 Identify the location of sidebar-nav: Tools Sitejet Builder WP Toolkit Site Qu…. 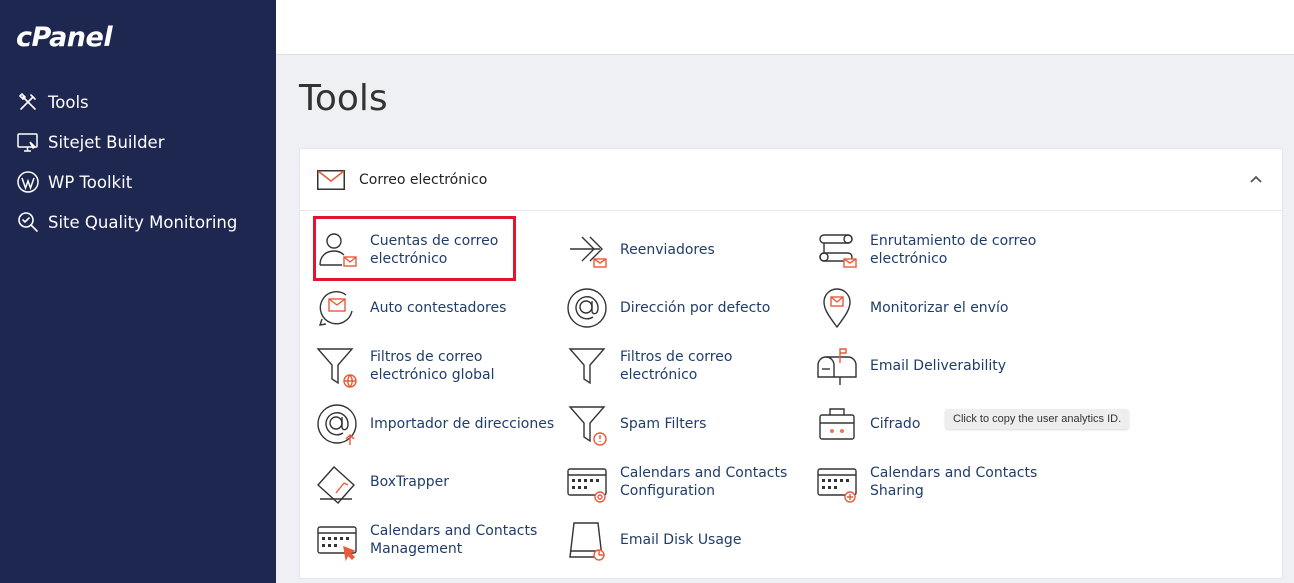
(138, 162).